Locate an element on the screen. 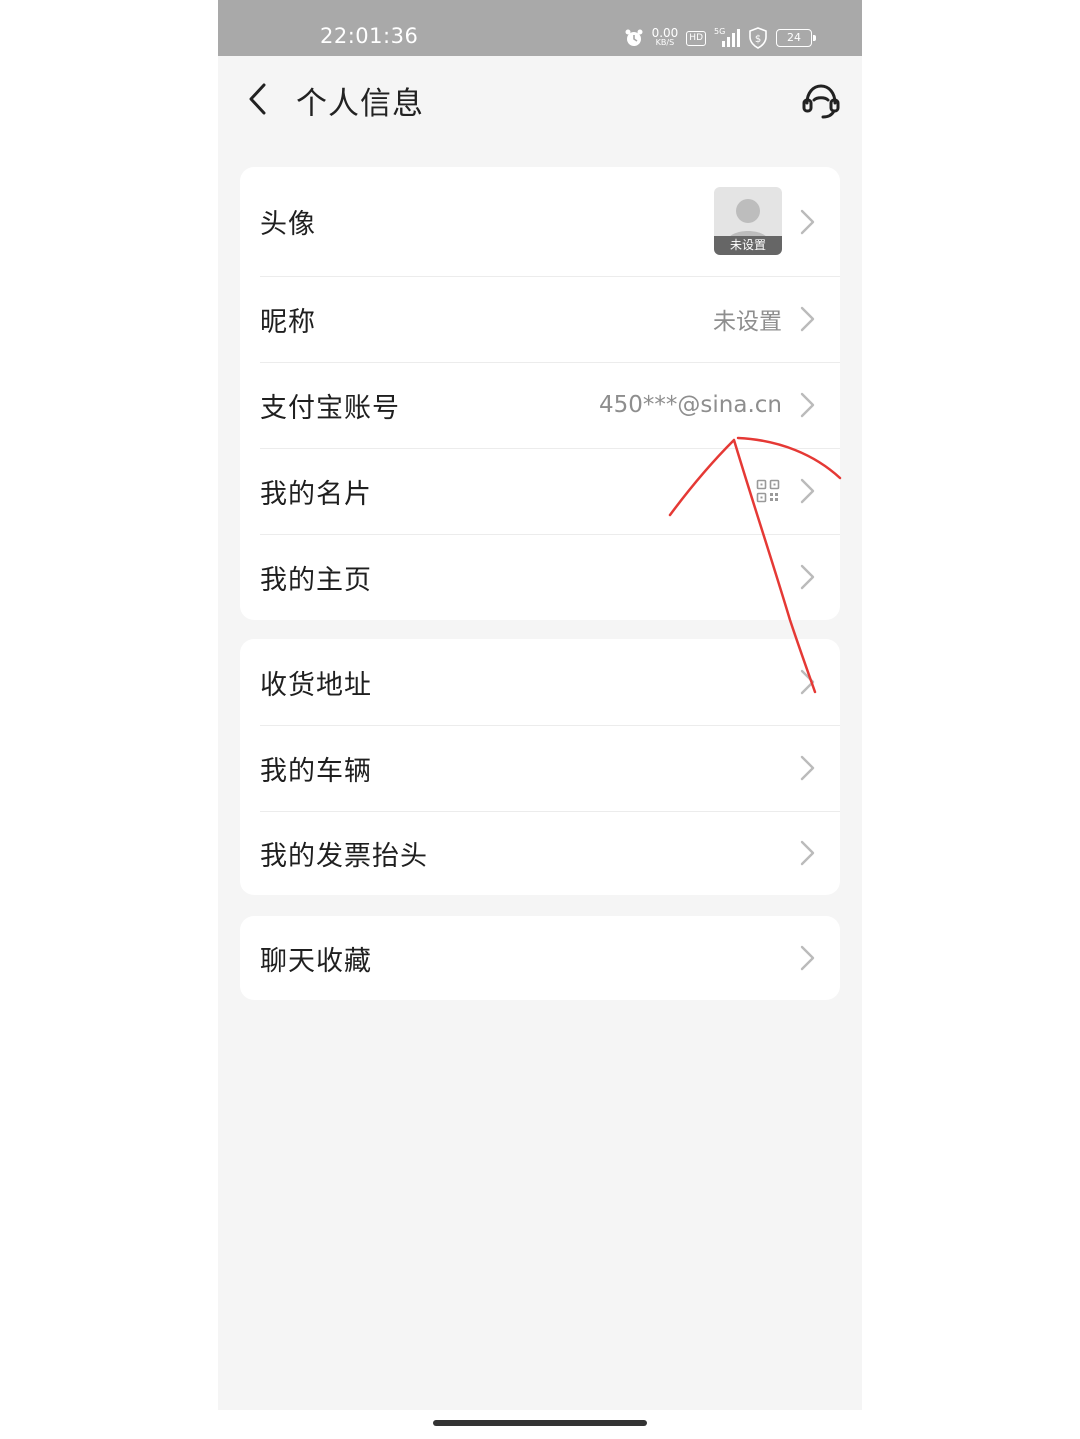  qr-code-icon is located at coordinates (768, 491).